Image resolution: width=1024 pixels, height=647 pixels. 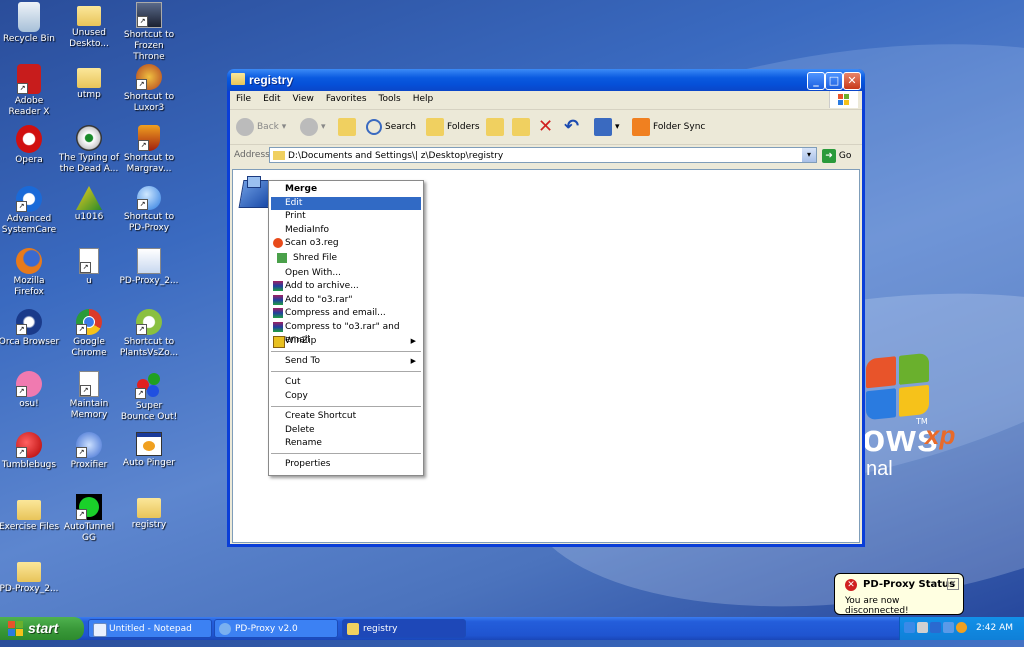 I want to click on menu-item-create-shortcut: Create Shortcut, so click(x=346, y=416).